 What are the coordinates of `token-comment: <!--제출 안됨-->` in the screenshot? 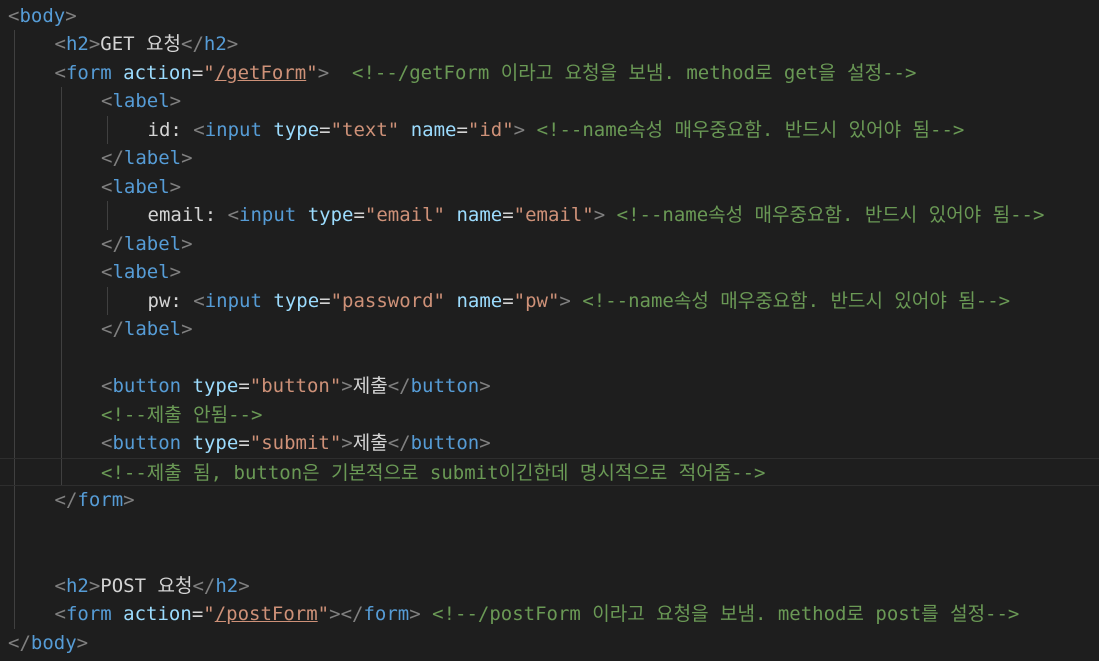 It's located at (182, 414).